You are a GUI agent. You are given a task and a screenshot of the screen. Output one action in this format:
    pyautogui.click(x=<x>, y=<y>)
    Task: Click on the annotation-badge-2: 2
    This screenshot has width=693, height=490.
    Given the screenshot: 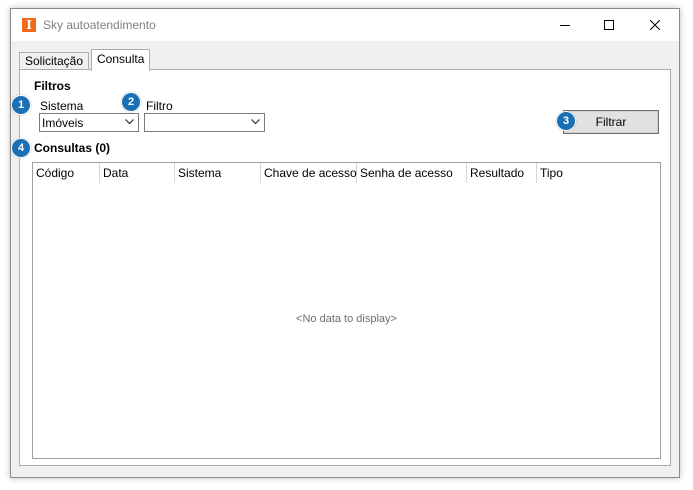 What is the action you would take?
    pyautogui.click(x=131, y=102)
    